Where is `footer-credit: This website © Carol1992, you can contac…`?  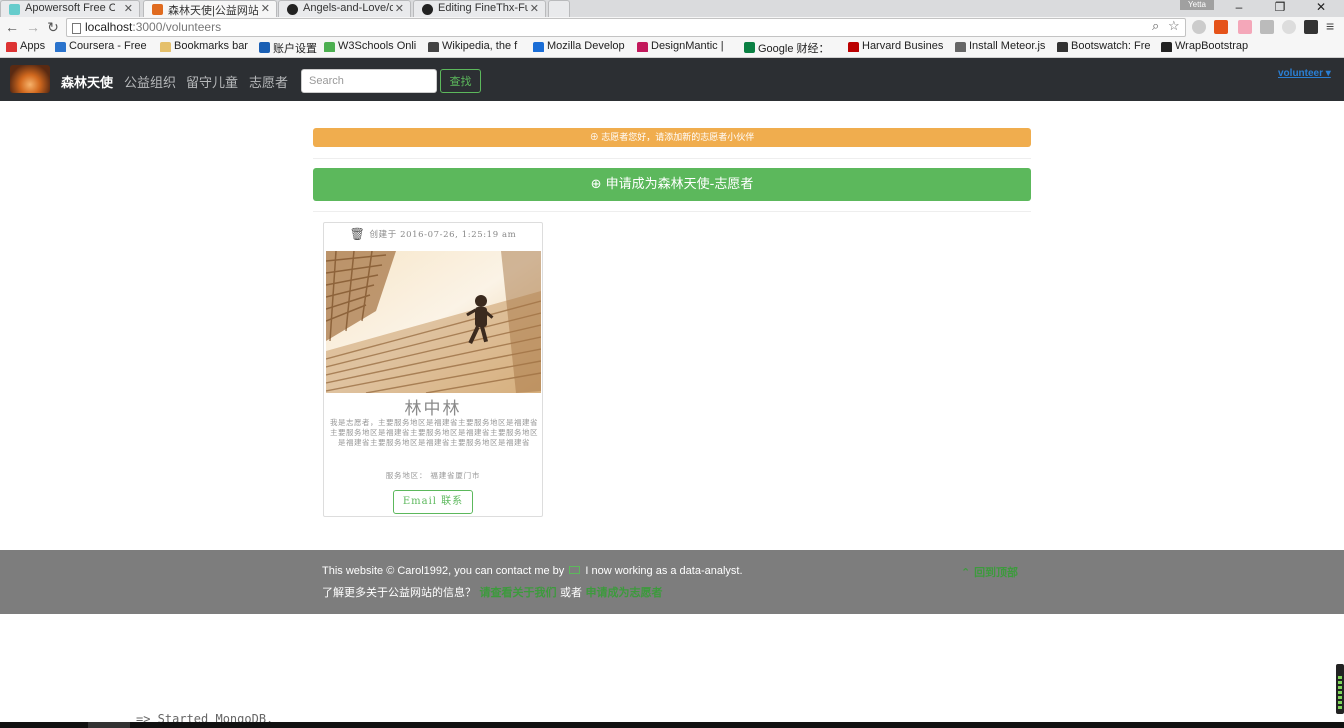
footer-credit: This website © Carol1992, you can contac… is located at coordinates (443, 571).